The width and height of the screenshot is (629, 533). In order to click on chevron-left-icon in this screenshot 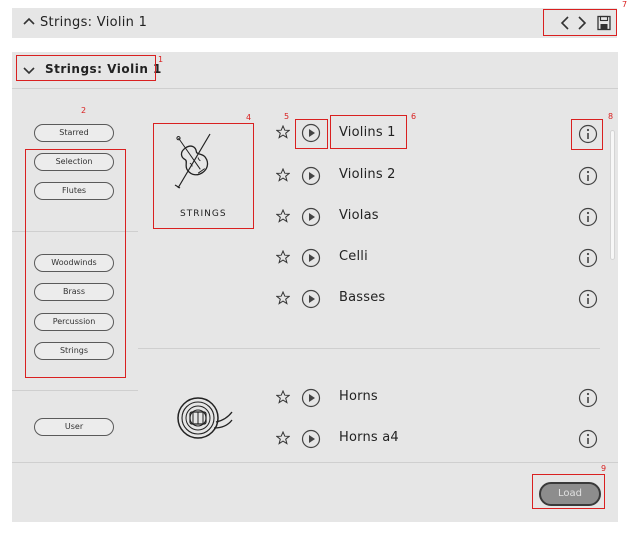, I will do `click(565, 23)`.